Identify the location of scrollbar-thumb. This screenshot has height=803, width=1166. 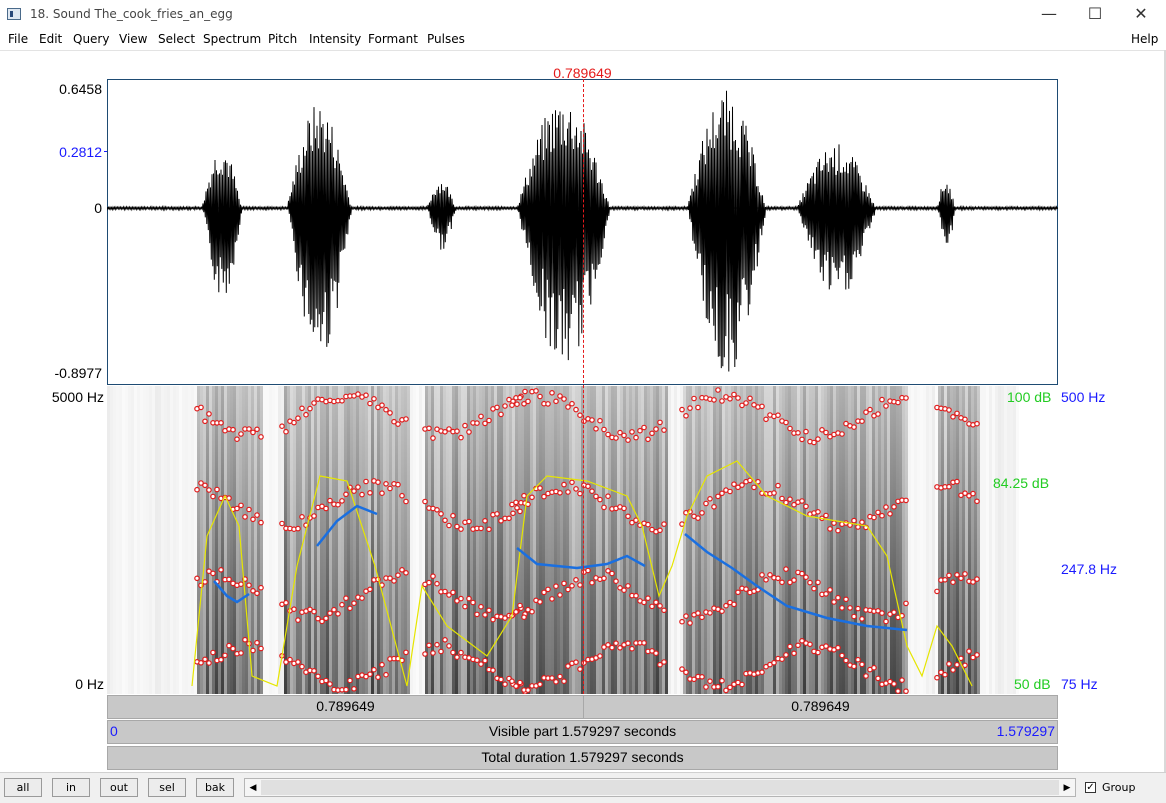
(660, 787).